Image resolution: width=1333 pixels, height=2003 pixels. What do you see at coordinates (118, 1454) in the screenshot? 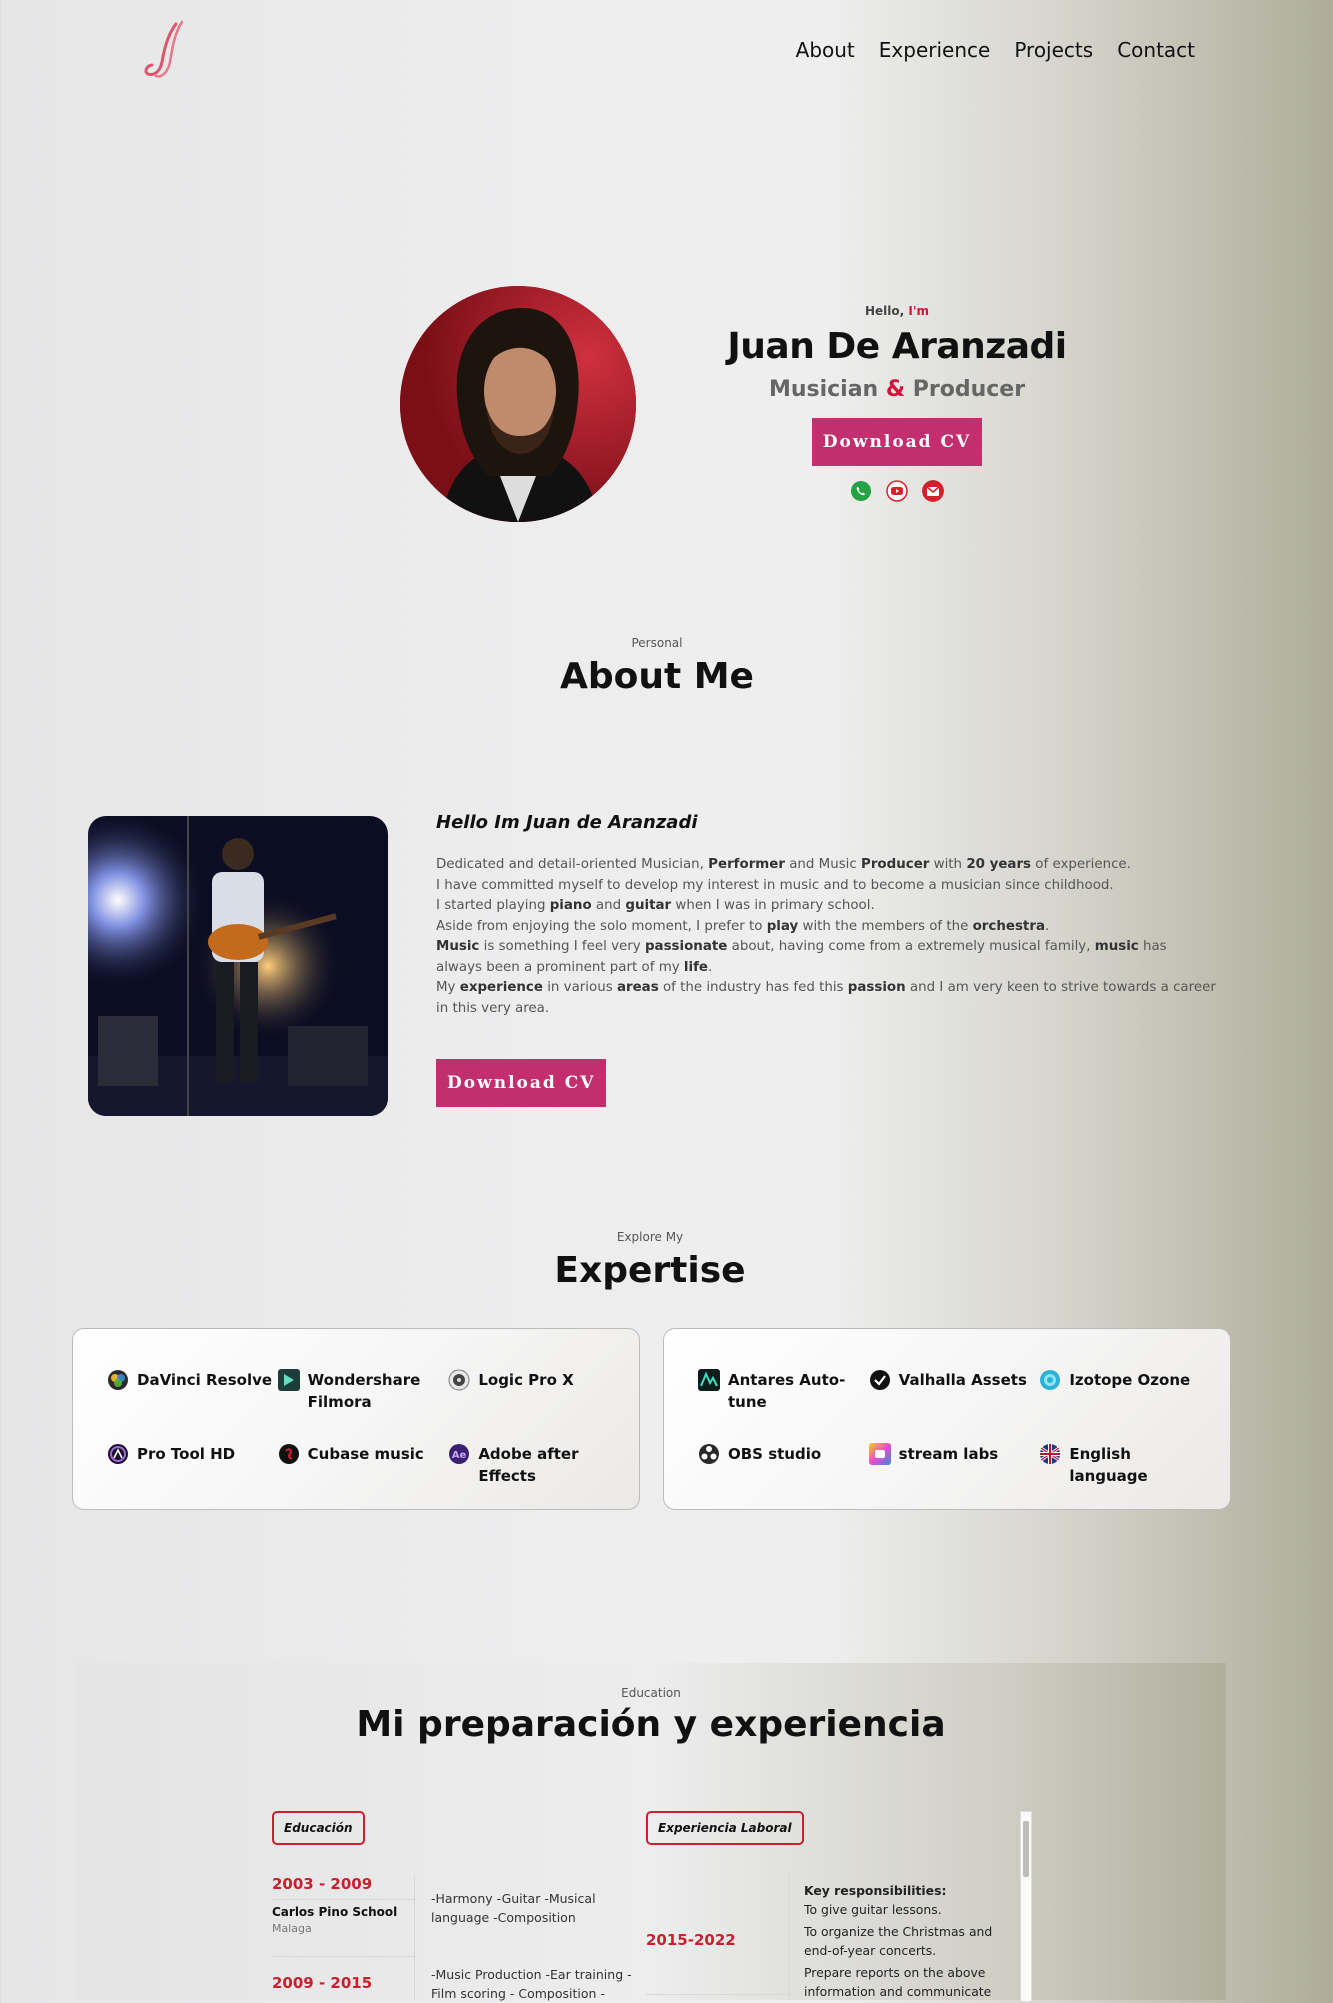
I see `pro-tools-icon` at bounding box center [118, 1454].